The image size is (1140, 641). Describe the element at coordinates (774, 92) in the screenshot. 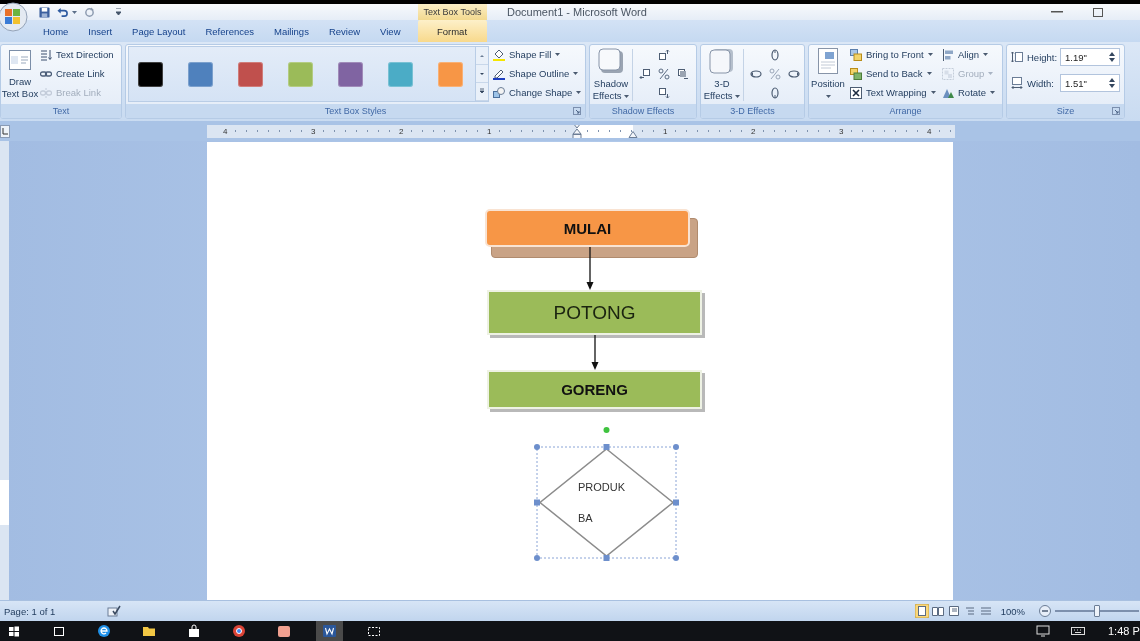

I see `tilt-down-icon` at that location.